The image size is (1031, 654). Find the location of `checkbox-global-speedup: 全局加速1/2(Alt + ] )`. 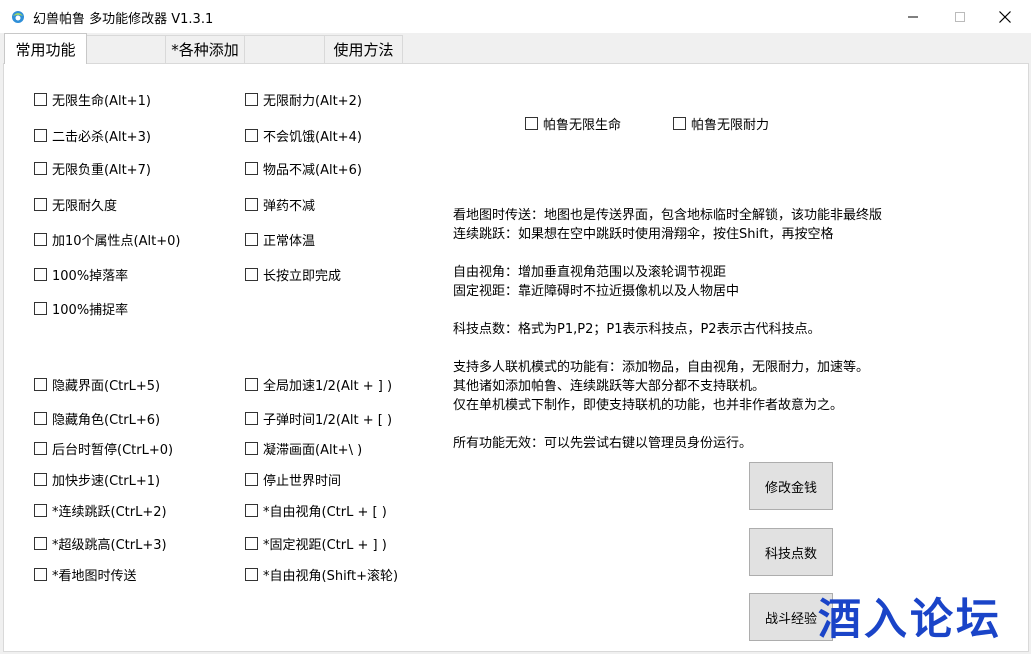

checkbox-global-speedup: 全局加速1/2(Alt + ] ) is located at coordinates (318, 384).